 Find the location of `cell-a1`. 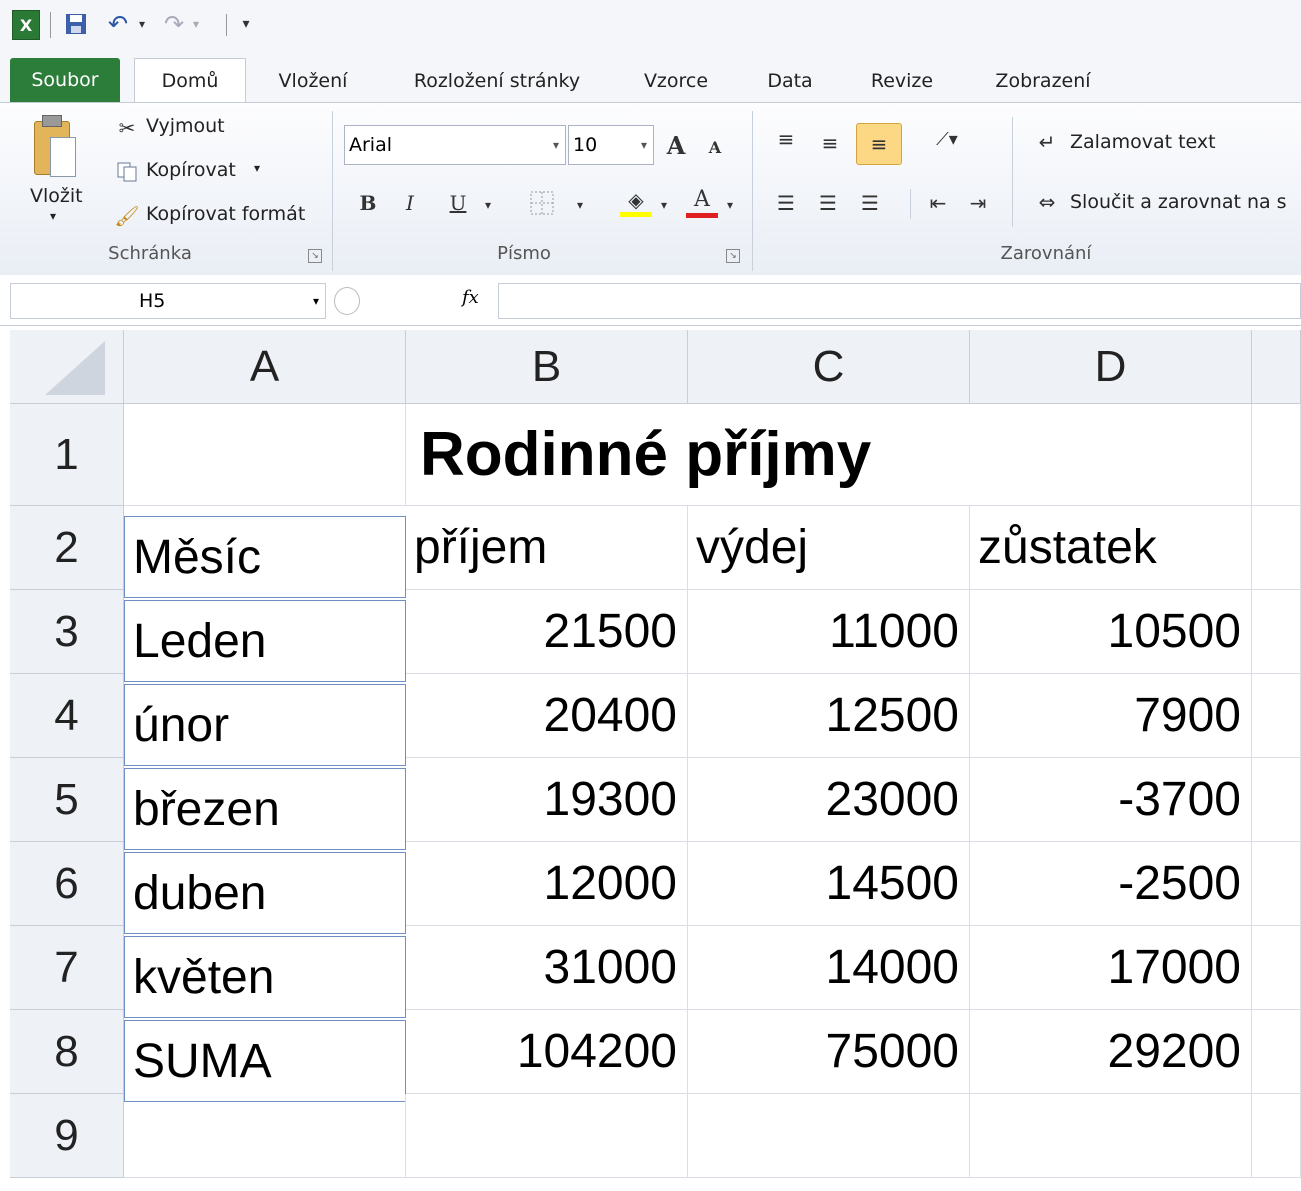

cell-a1 is located at coordinates (265, 455).